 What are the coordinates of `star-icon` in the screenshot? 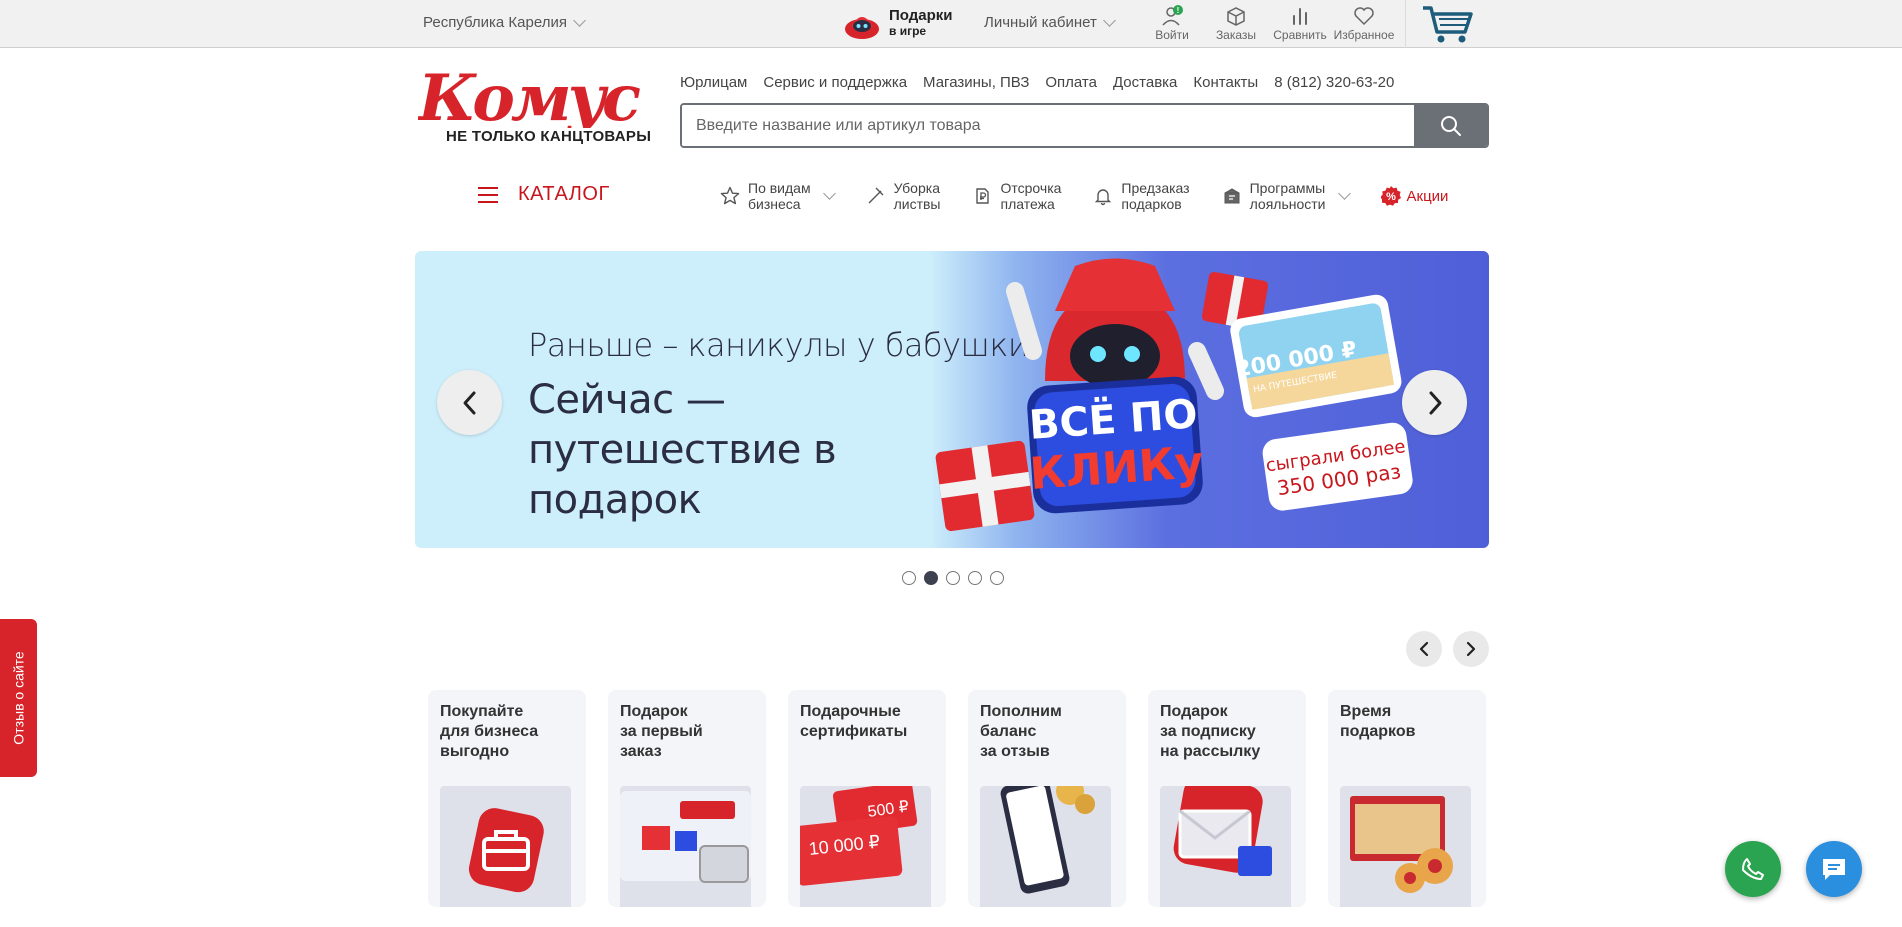 It's located at (730, 195).